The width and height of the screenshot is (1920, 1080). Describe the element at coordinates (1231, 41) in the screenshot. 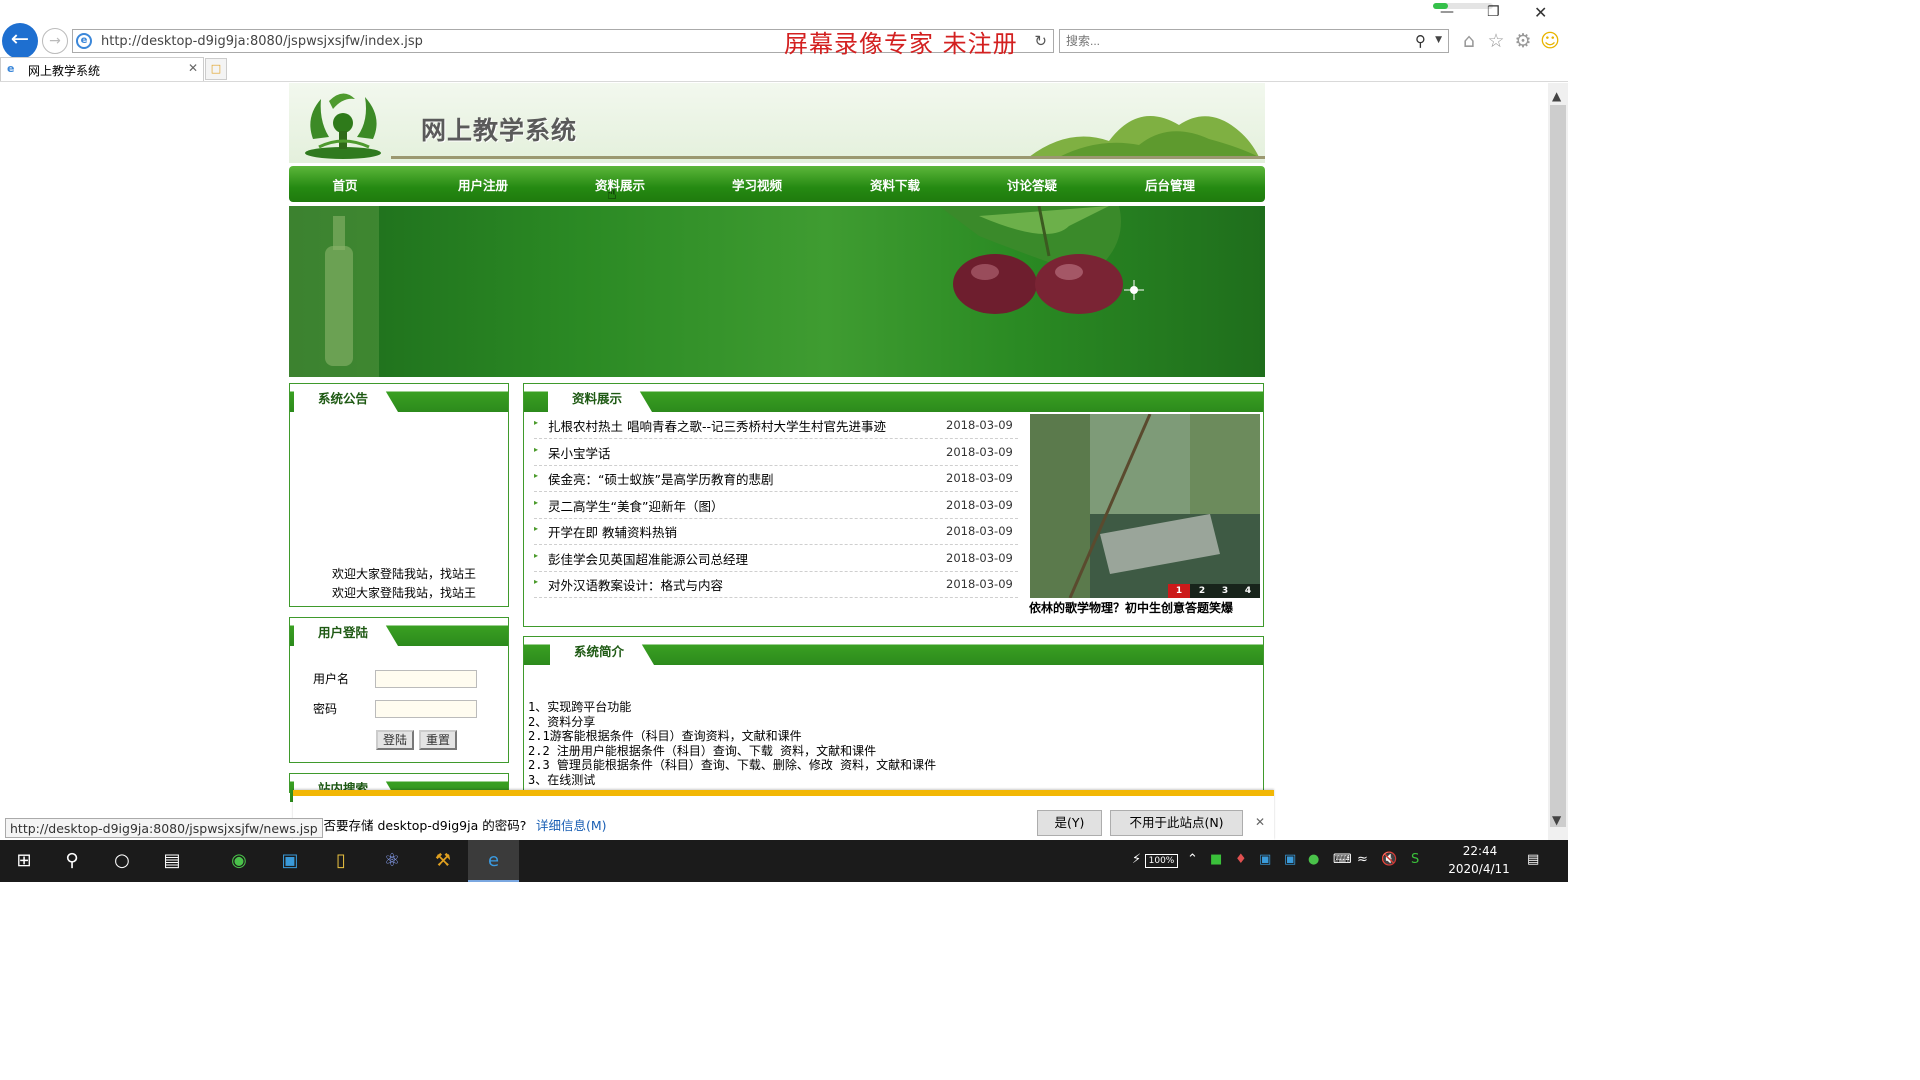

I see `search-input` at that location.